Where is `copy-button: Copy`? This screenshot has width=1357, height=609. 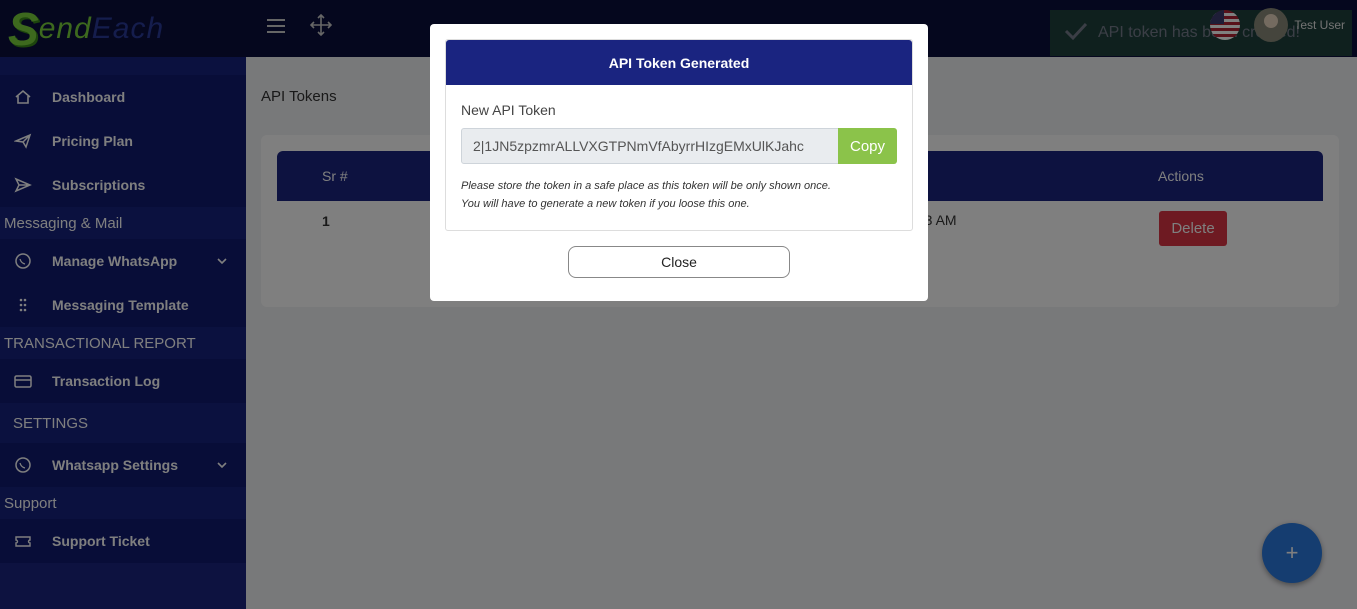 copy-button: Copy is located at coordinates (867, 146).